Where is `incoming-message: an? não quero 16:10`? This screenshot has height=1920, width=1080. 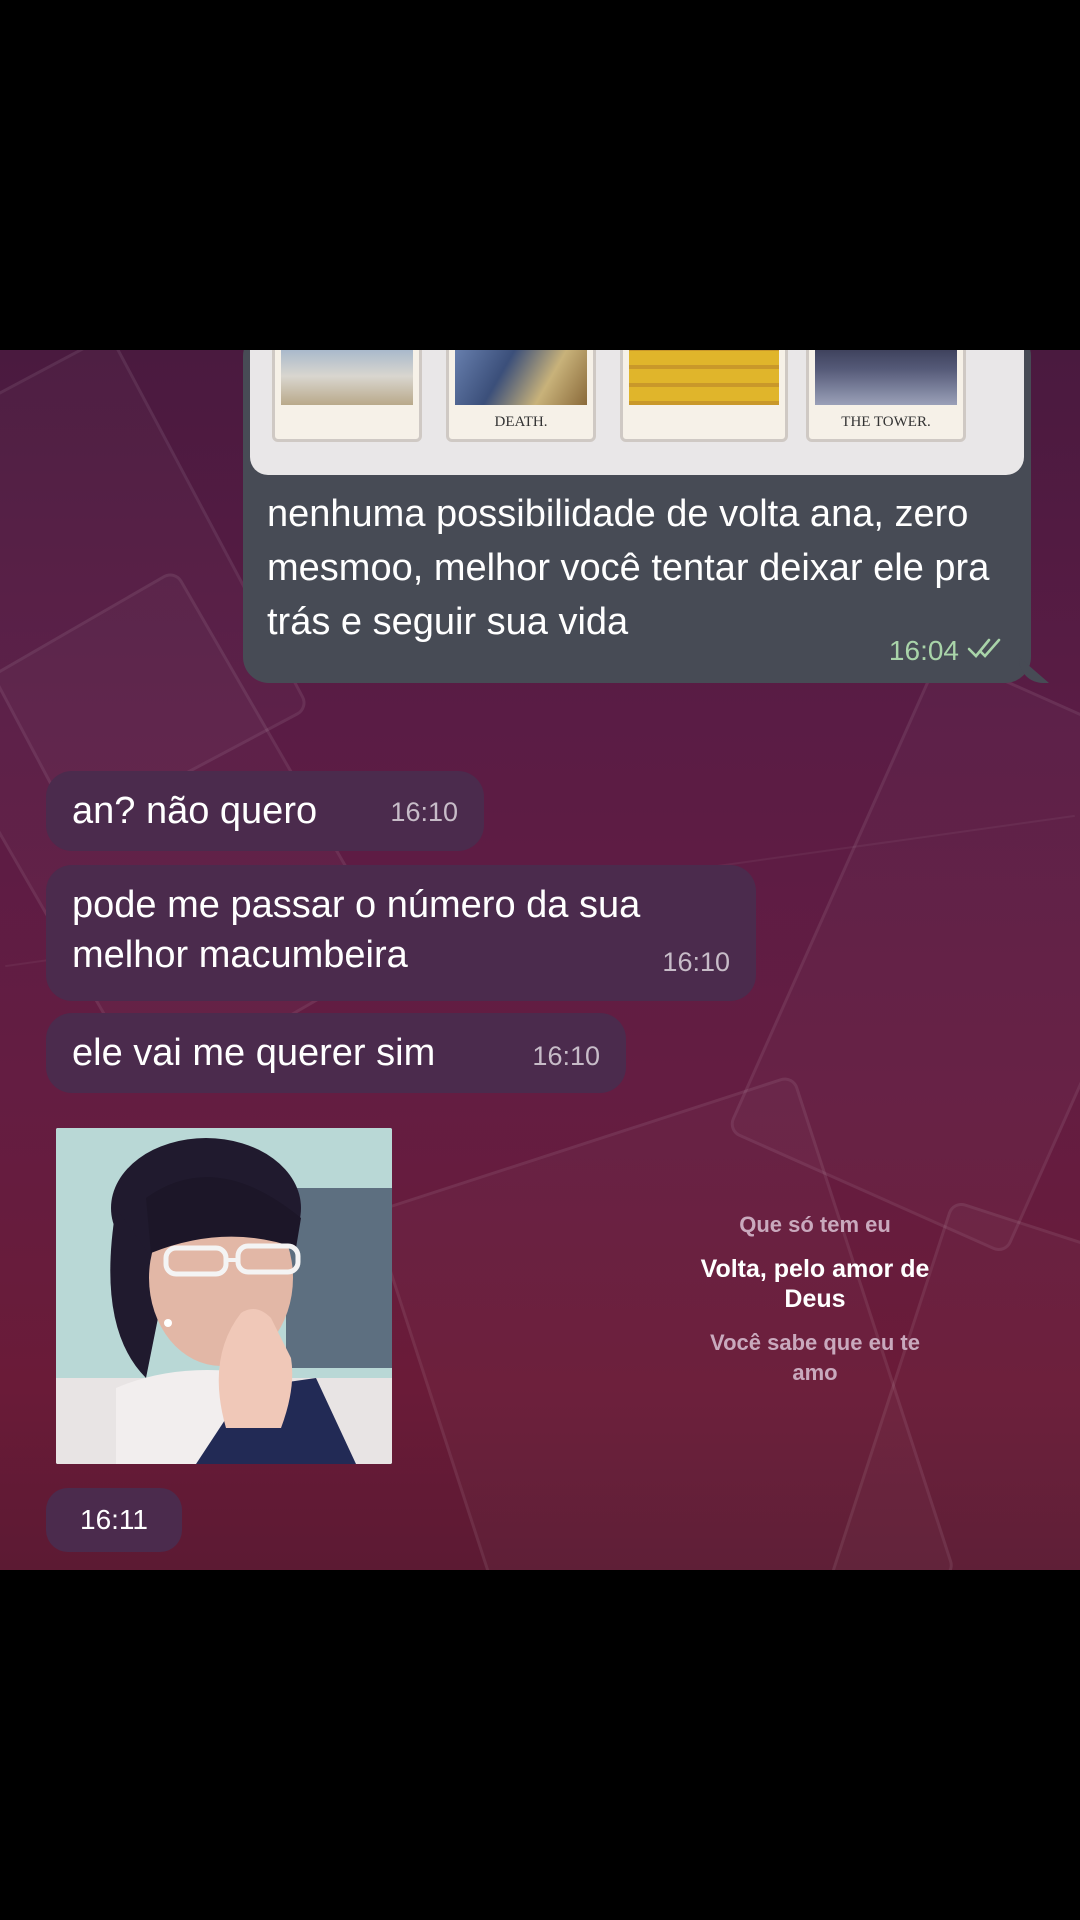 incoming-message: an? não quero 16:10 is located at coordinates (265, 811).